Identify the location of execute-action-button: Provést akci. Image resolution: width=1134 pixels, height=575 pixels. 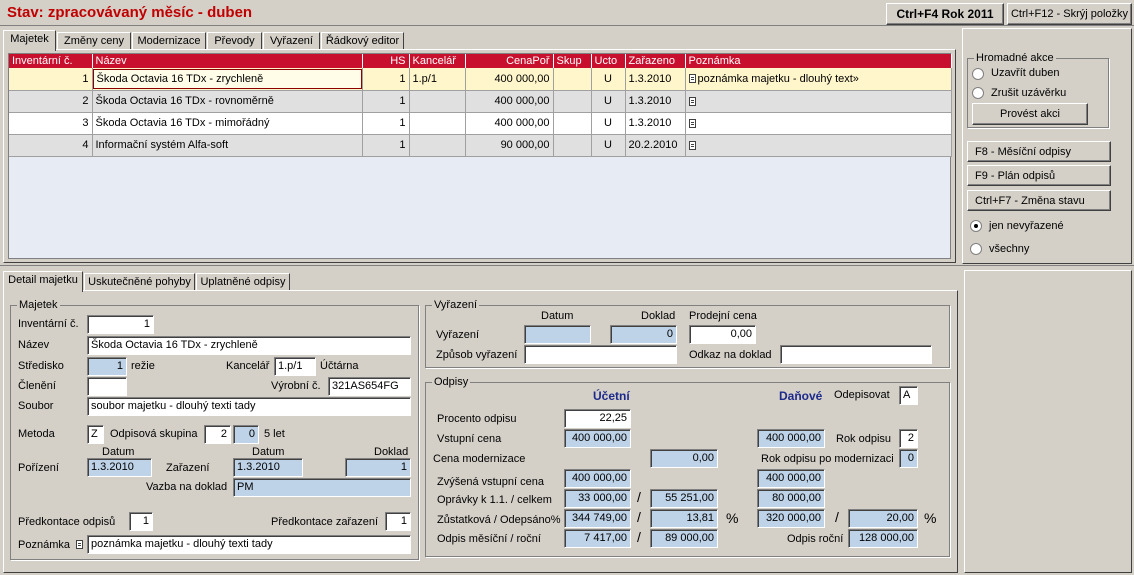
(1030, 114).